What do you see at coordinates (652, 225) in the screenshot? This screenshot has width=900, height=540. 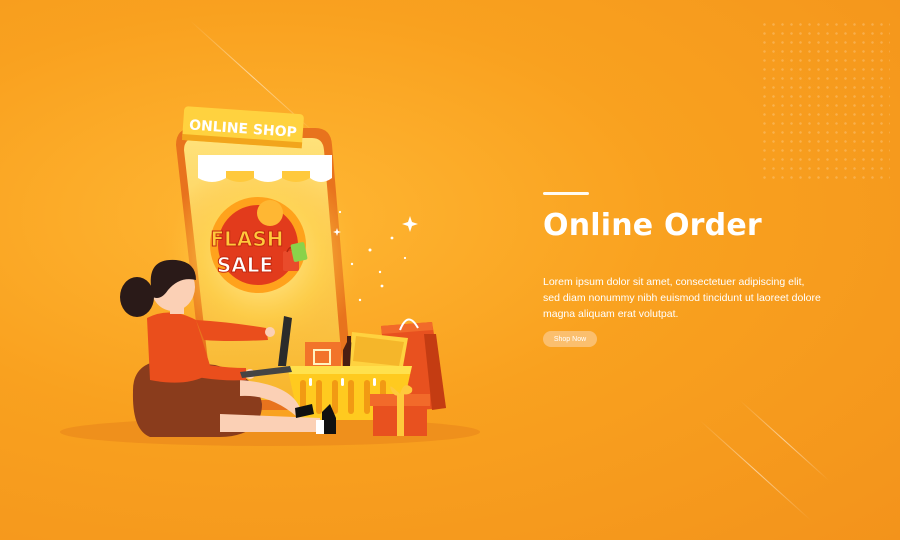 I see `headline: Online Order` at bounding box center [652, 225].